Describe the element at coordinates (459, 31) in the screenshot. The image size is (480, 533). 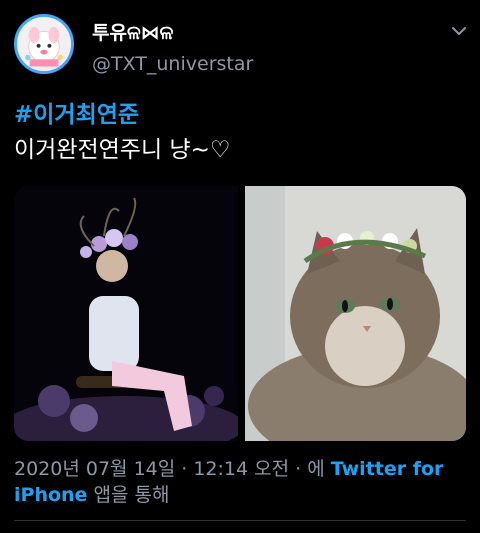
I see `chevron-down-icon` at that location.